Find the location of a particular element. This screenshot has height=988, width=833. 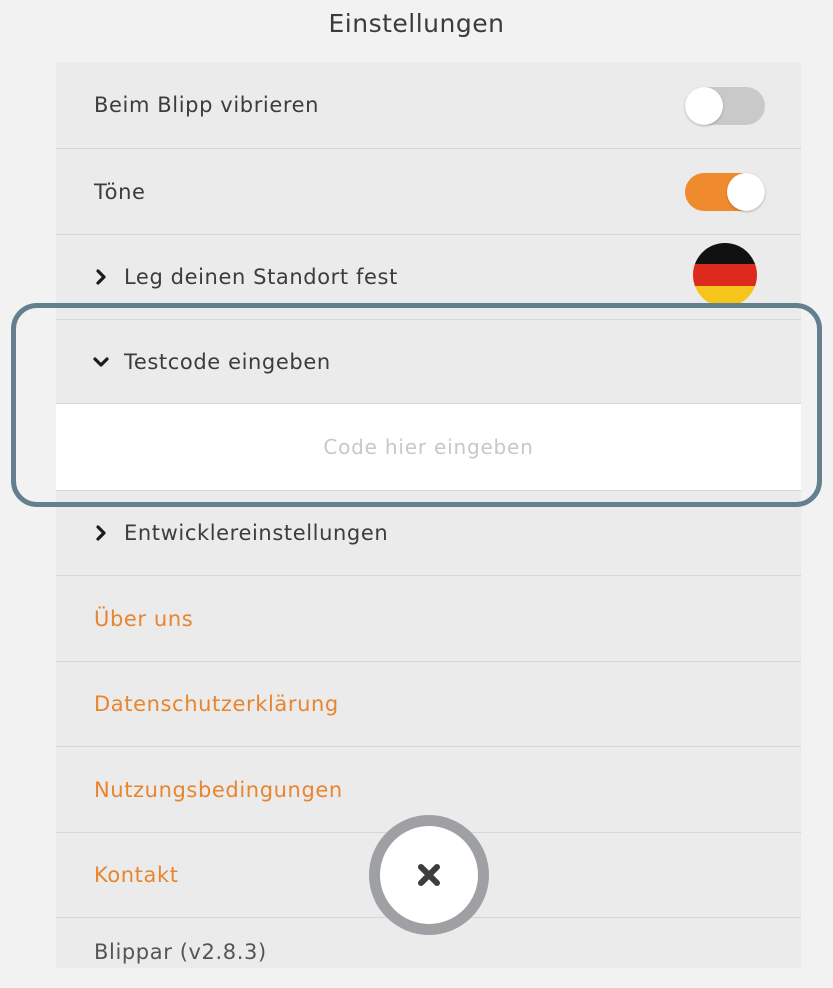

version-label: Blippar (v2.8.3) is located at coordinates (180, 952).